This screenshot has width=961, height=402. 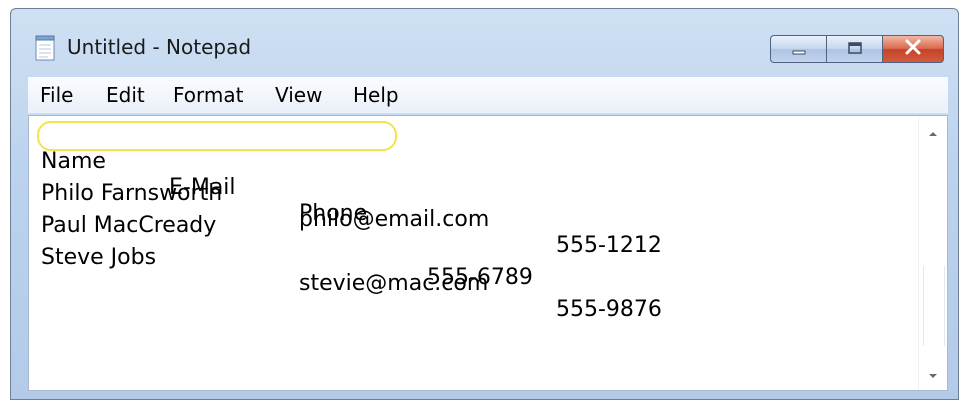 I want to click on row-phone: 555-1212, so click(x=609, y=245).